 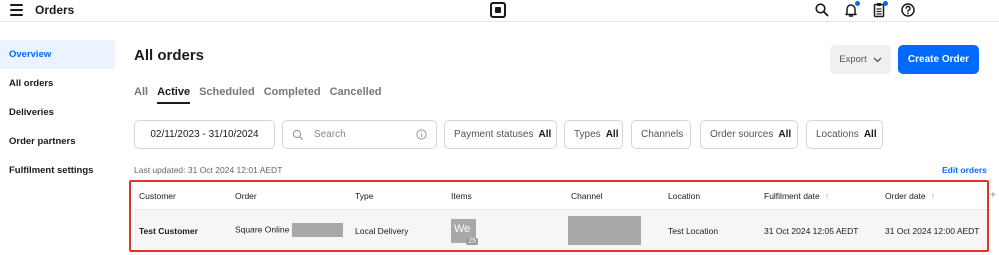 I want to click on order-sources-filter: Order sources All, so click(x=749, y=134).